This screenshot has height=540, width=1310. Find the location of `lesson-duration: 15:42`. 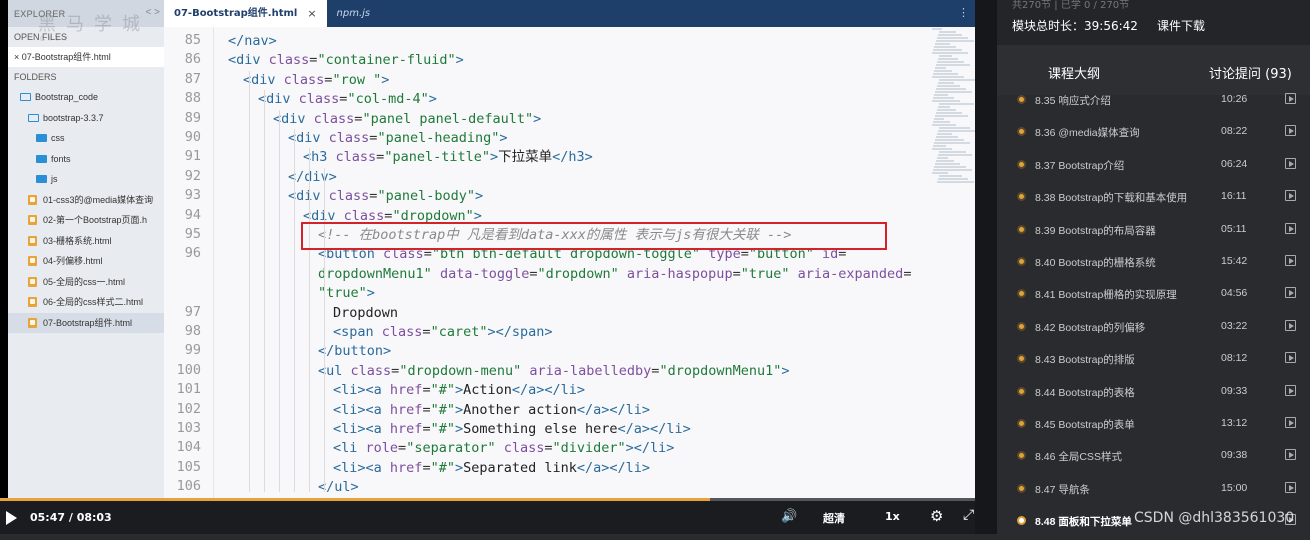

lesson-duration: 15:42 is located at coordinates (1234, 260).